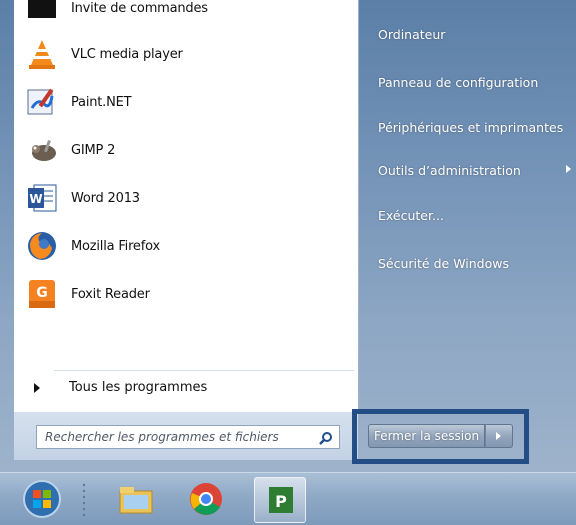 Image resolution: width=576 pixels, height=525 pixels. I want to click on right-item-securite-de-windows: Sécurité de Windows, so click(443, 263).